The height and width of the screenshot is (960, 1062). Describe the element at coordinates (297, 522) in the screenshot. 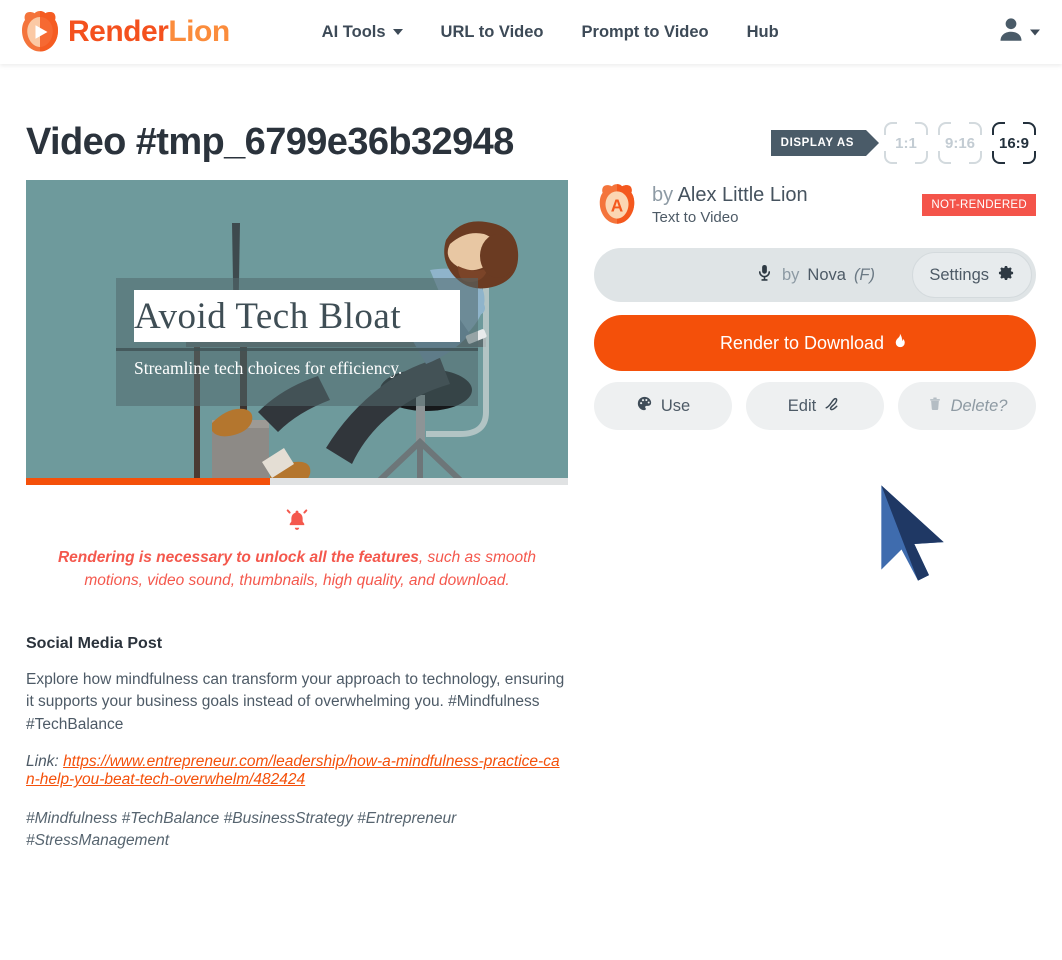

I see `bell-ringing-icon` at that location.